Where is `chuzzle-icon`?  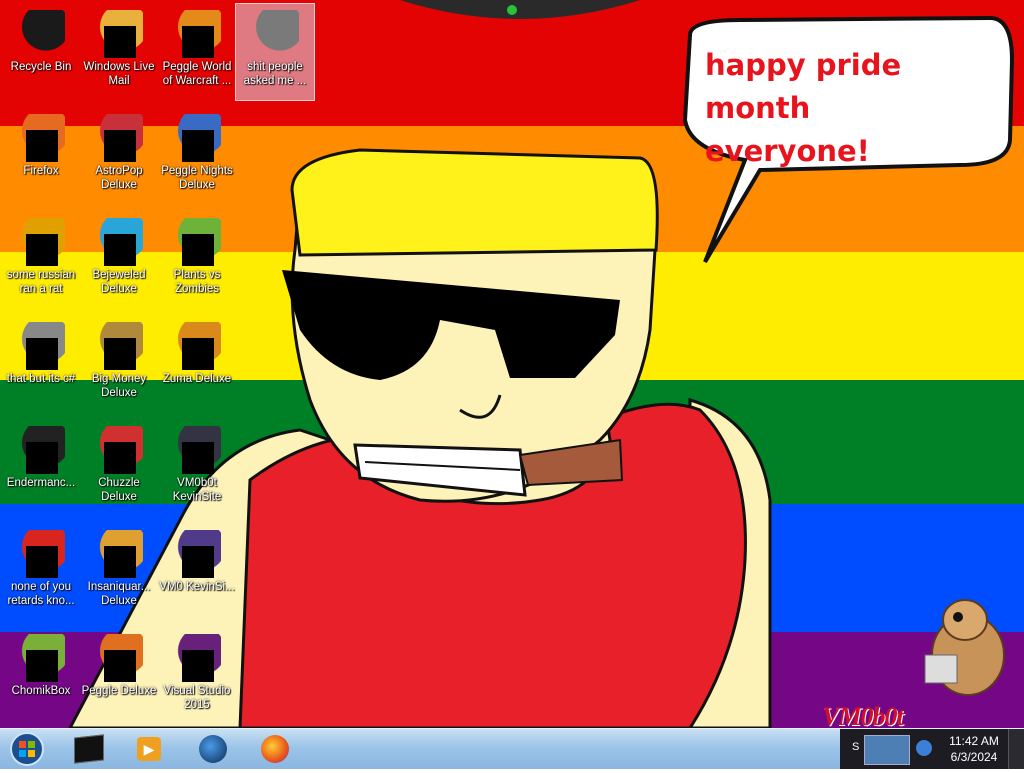 chuzzle-icon is located at coordinates (119, 450).